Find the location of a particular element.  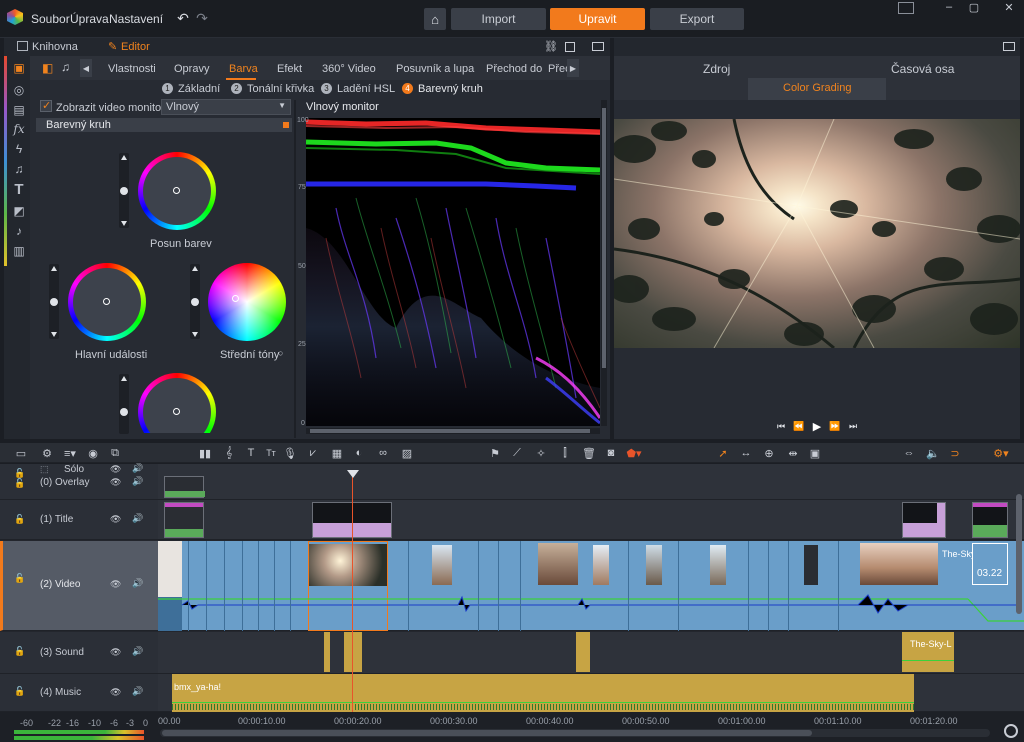

video-preview is located at coordinates (817, 233).